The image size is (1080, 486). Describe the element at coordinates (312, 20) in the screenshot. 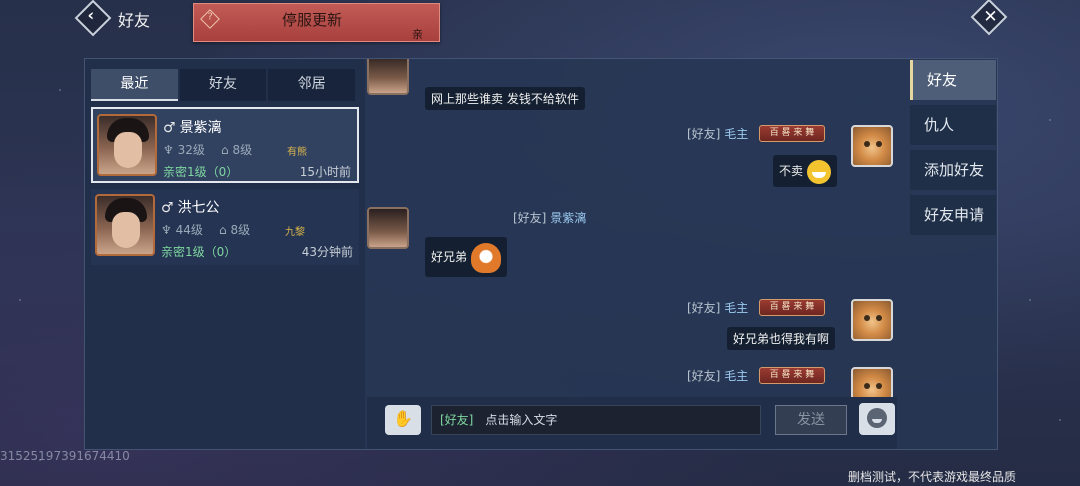

I see `notice-title: 停服更新` at that location.